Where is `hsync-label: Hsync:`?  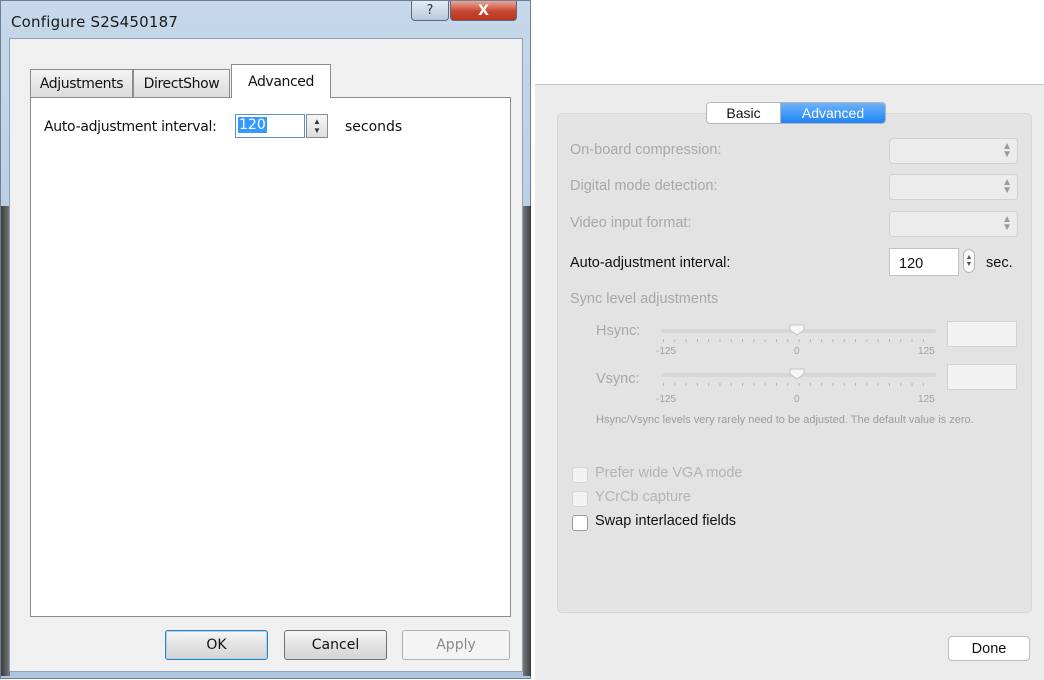 hsync-label: Hsync: is located at coordinates (618, 331).